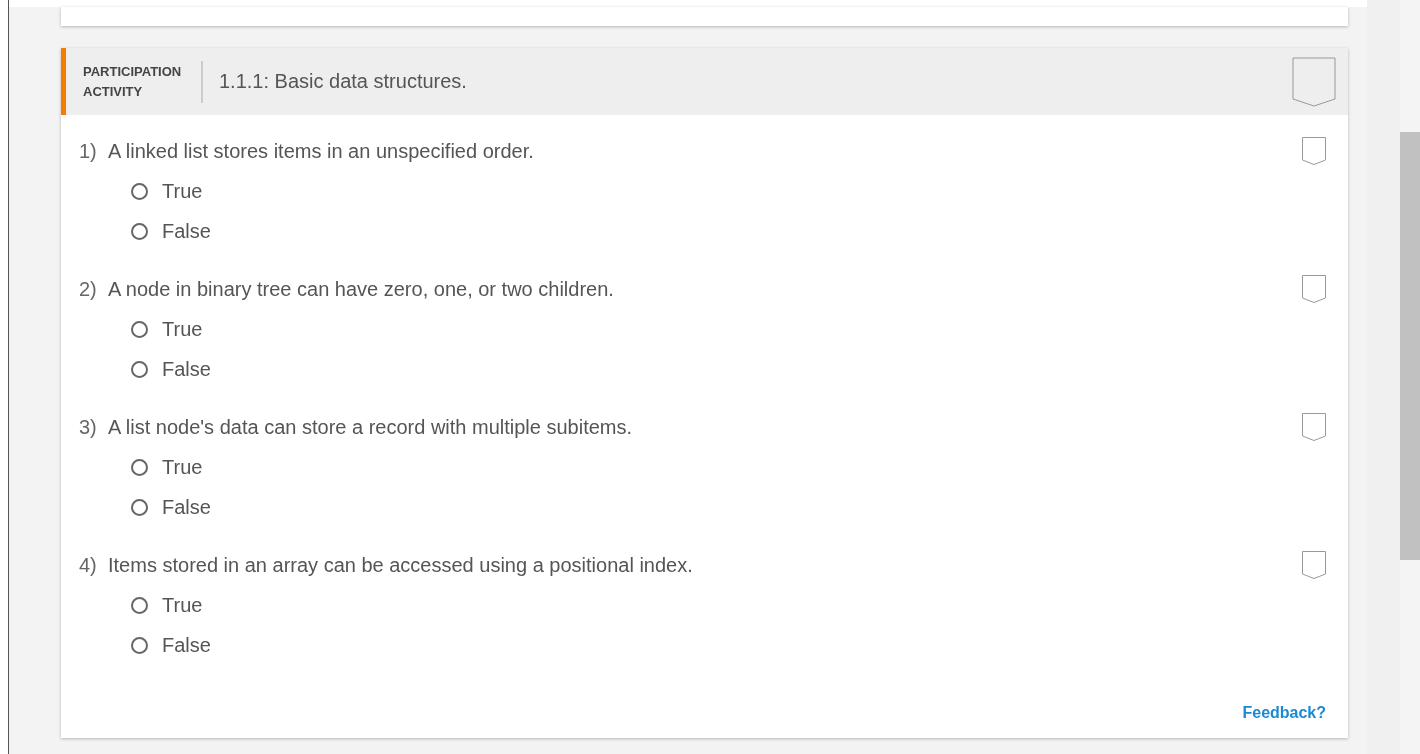 Image resolution: width=1420 pixels, height=754 pixels. What do you see at coordinates (143, 81) in the screenshot?
I see `activity-label: PARTICIPATION ACTIVITY` at bounding box center [143, 81].